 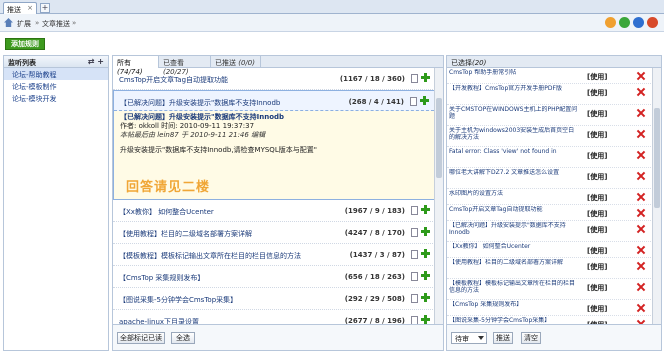 I want to click on selected-title: 哪位老大讲解下DZ7.2 文章推送怎么设置, so click(x=514, y=172).